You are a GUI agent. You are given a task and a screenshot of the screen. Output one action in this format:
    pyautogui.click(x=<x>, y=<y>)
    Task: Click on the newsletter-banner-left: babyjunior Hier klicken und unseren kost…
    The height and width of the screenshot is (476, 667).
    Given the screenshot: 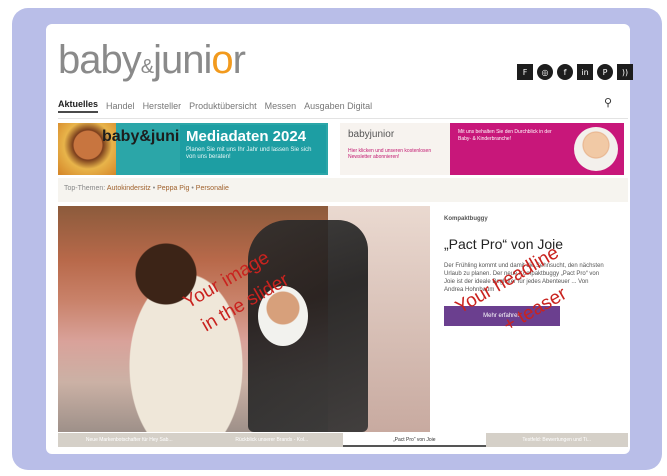 What is the action you would take?
    pyautogui.click(x=395, y=149)
    